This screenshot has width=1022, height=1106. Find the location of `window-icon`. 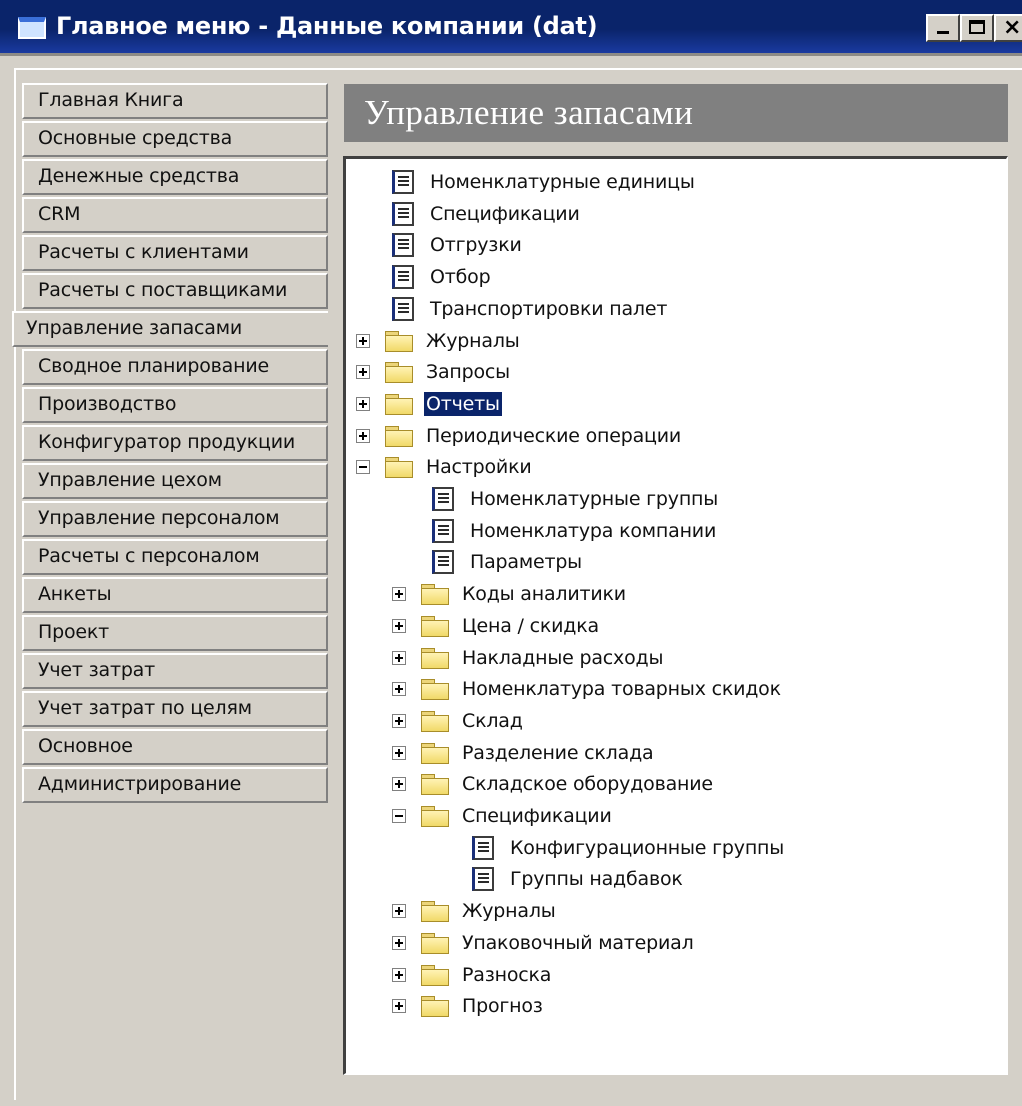

window-icon is located at coordinates (32, 28).